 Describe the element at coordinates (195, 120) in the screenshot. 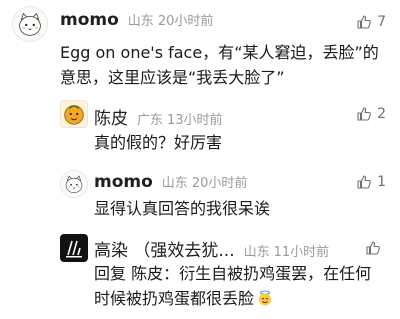

I see `comment-time: 13小时前` at that location.